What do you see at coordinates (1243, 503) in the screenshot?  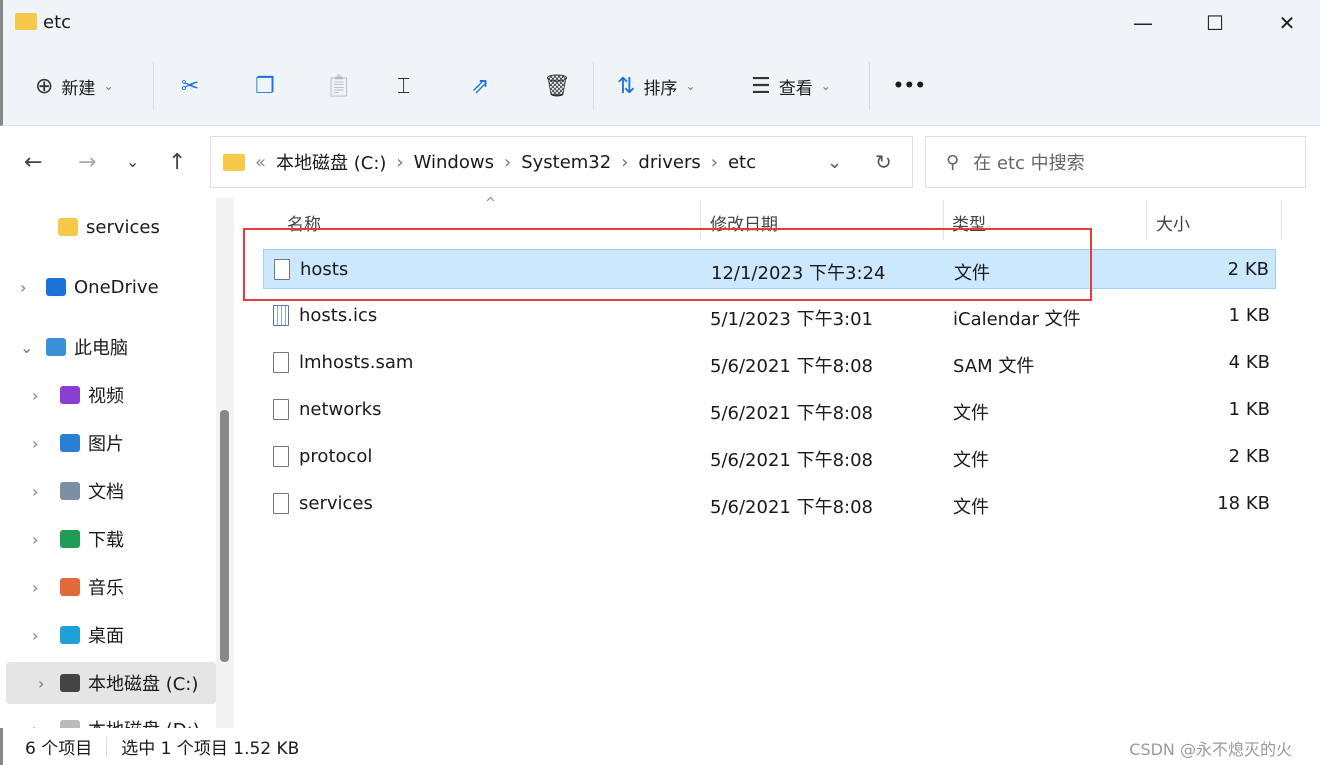 I see `file-size: 18 KB` at bounding box center [1243, 503].